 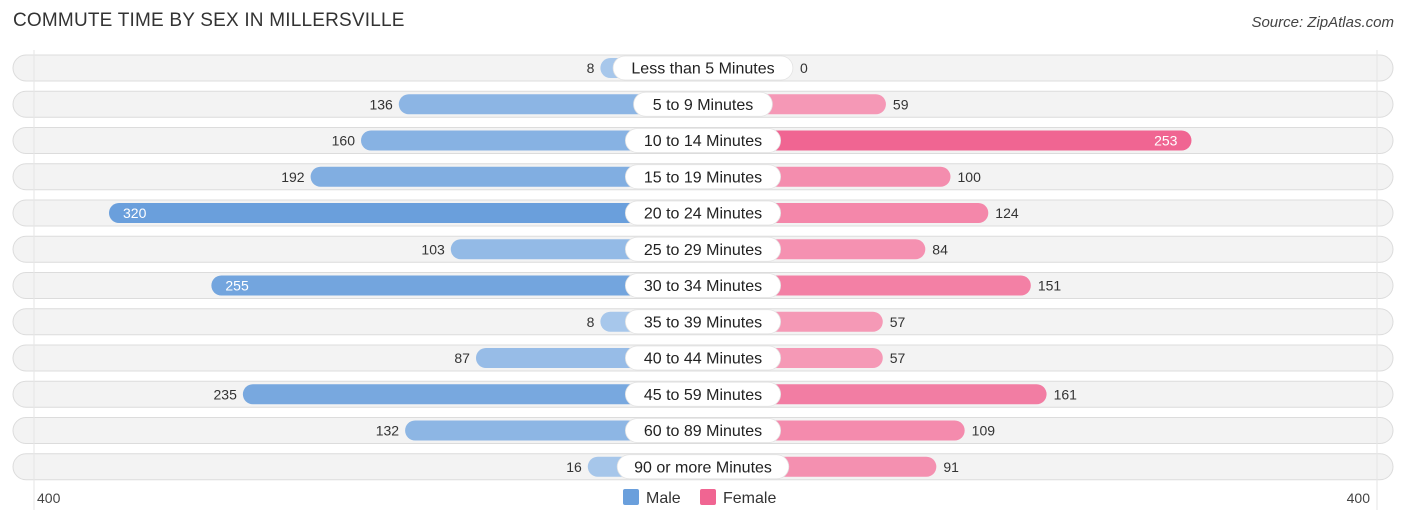 I want to click on chart-row: 60 to 89 Minutes 132 109, so click(x=703, y=430).